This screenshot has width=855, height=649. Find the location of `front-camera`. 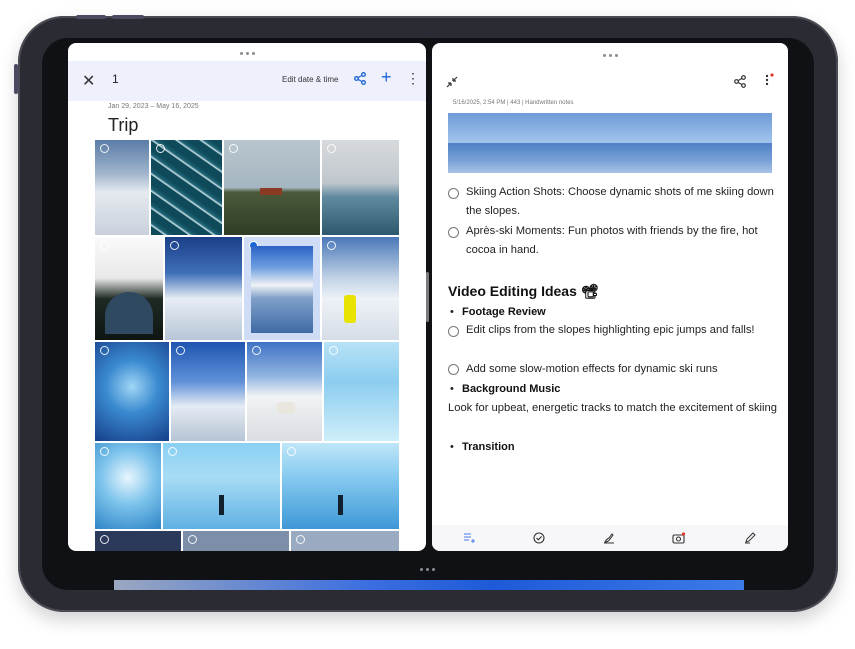

front-camera is located at coordinates (428, 31).